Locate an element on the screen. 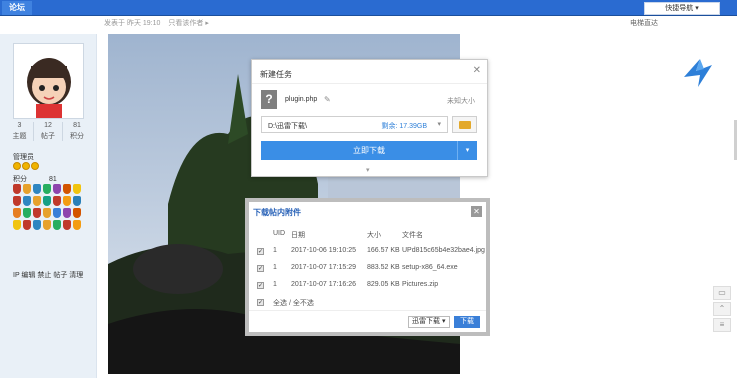  header-uid: UID is located at coordinates (279, 233).